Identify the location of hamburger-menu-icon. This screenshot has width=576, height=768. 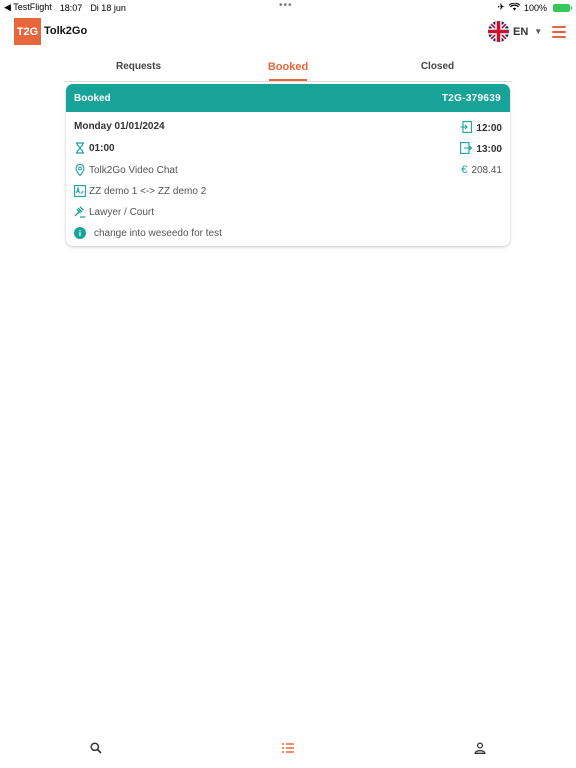
(559, 32).